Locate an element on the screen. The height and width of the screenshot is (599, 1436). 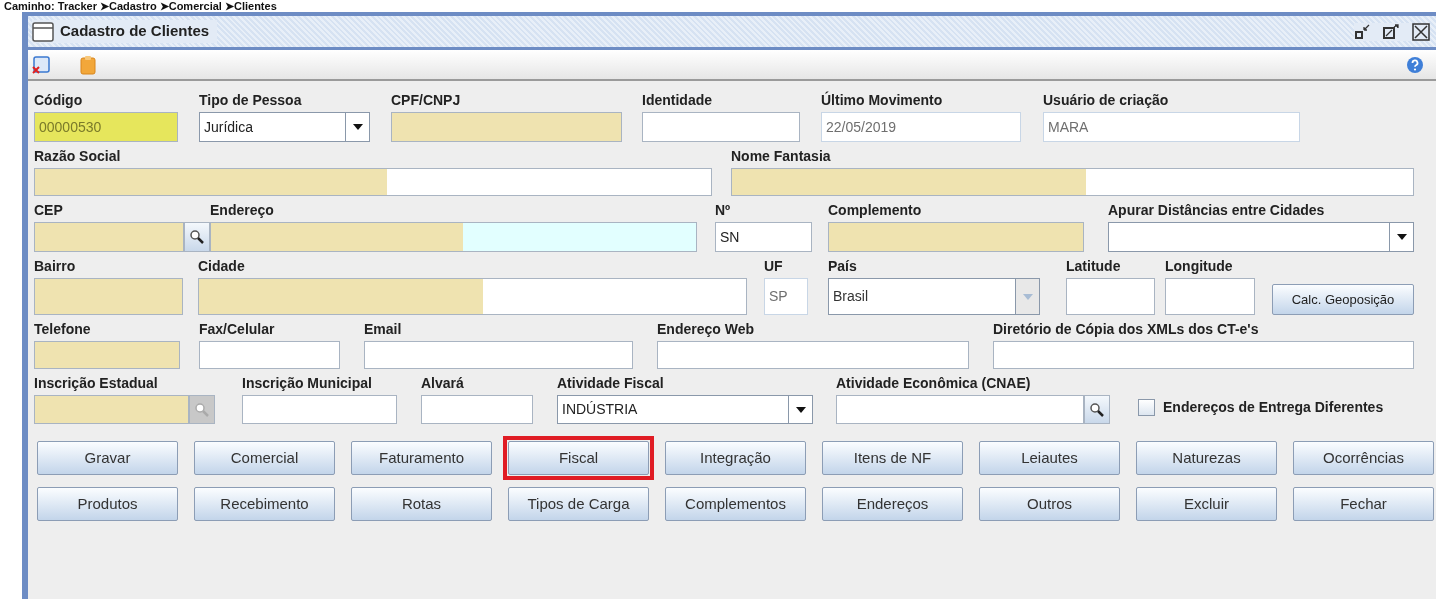
action-button: Fechar is located at coordinates (1363, 504).